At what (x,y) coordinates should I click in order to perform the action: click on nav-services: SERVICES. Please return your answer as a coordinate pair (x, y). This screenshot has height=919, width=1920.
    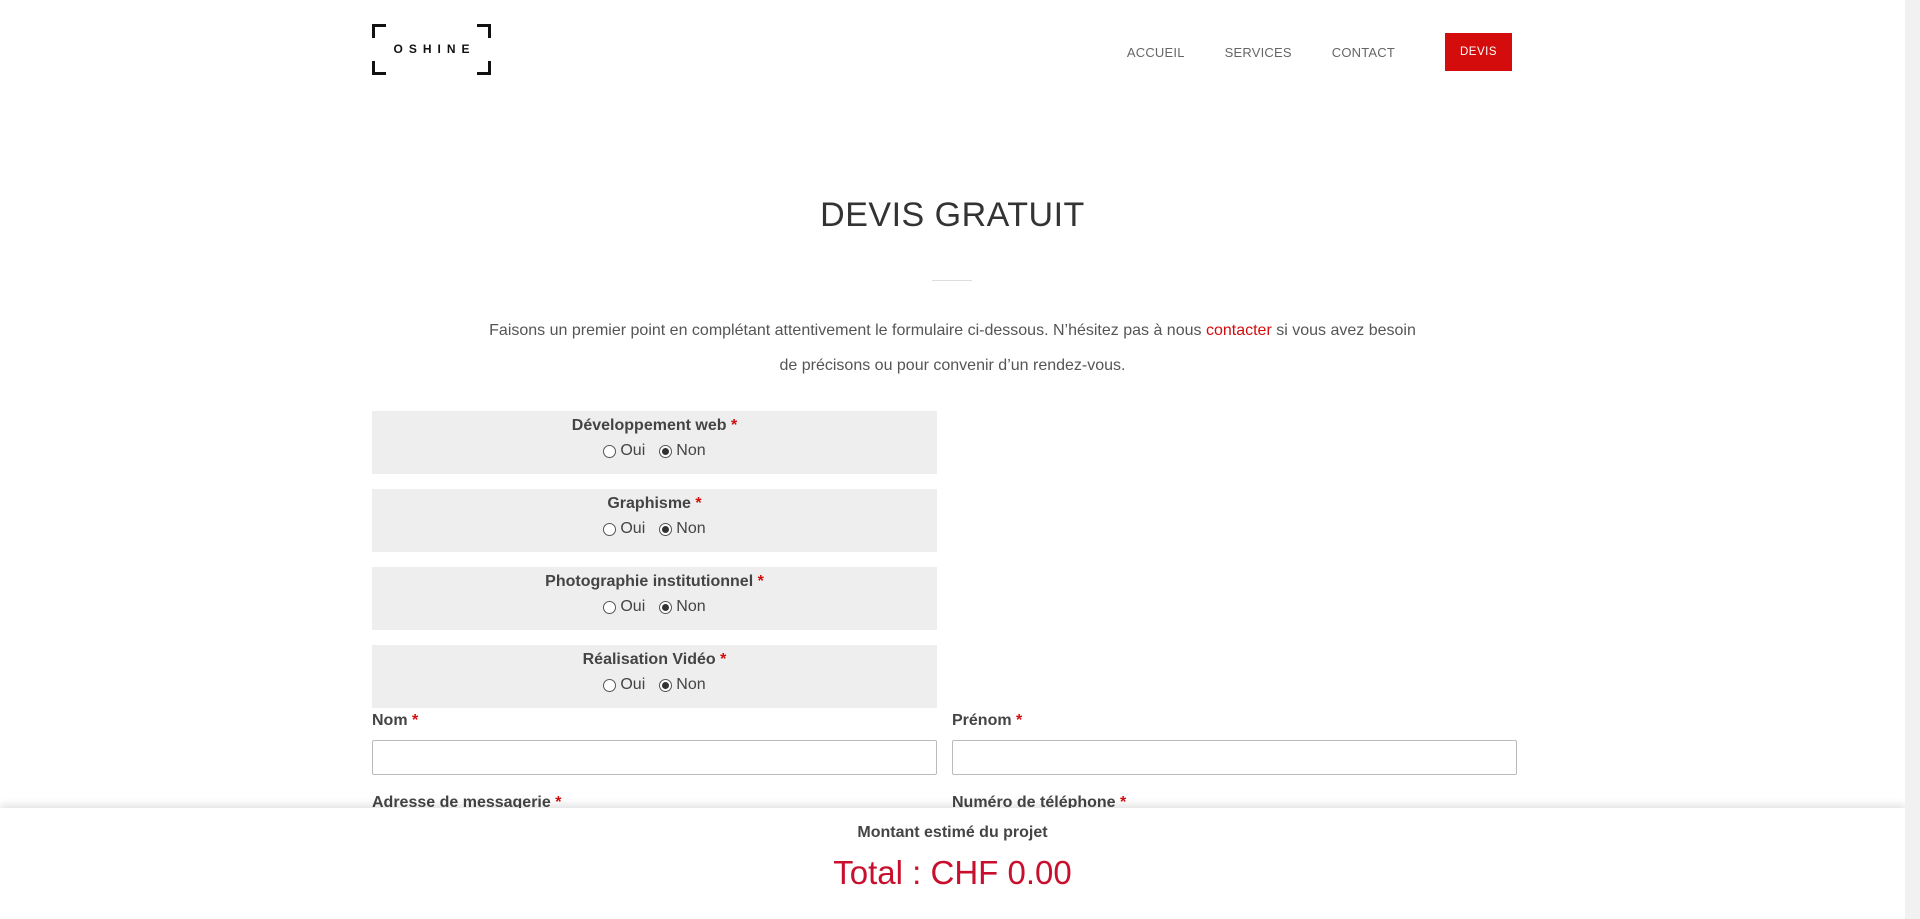
    Looking at the image, I should click on (1258, 52).